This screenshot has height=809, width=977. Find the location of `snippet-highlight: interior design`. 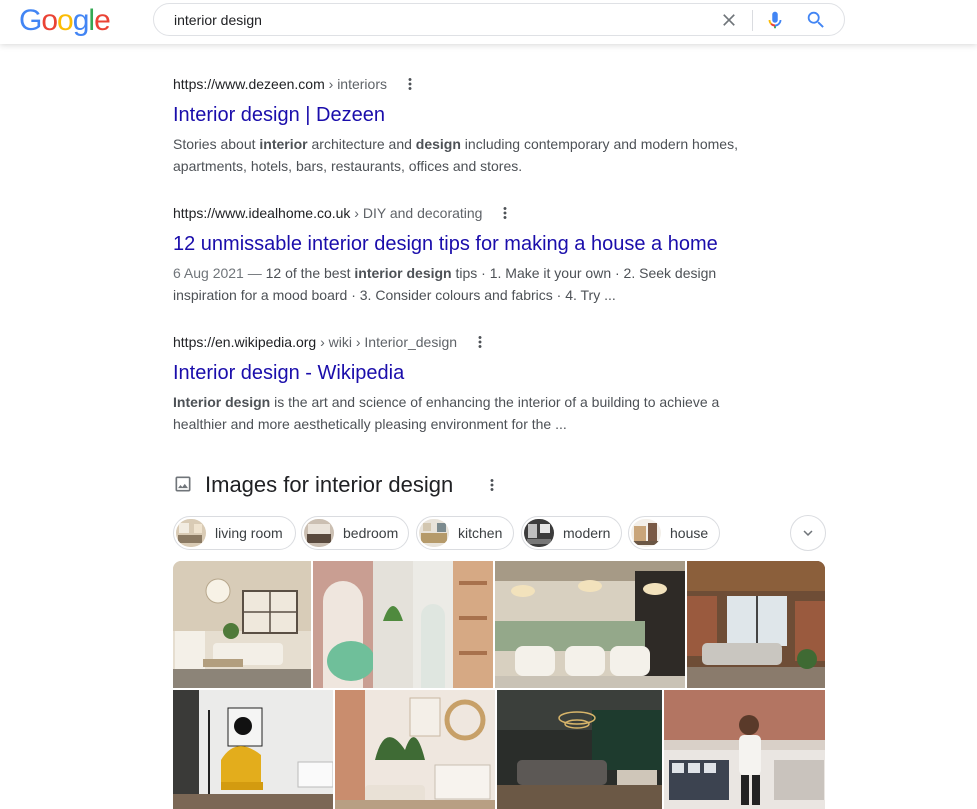

snippet-highlight: interior design is located at coordinates (403, 273).